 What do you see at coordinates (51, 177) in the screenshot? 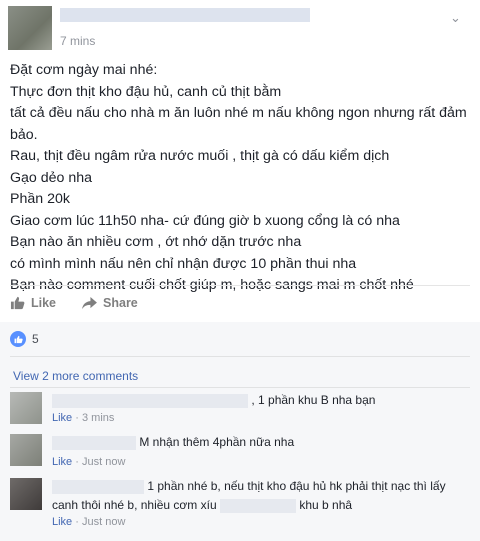
I see `post-line: Gạo dẻo nha` at bounding box center [51, 177].